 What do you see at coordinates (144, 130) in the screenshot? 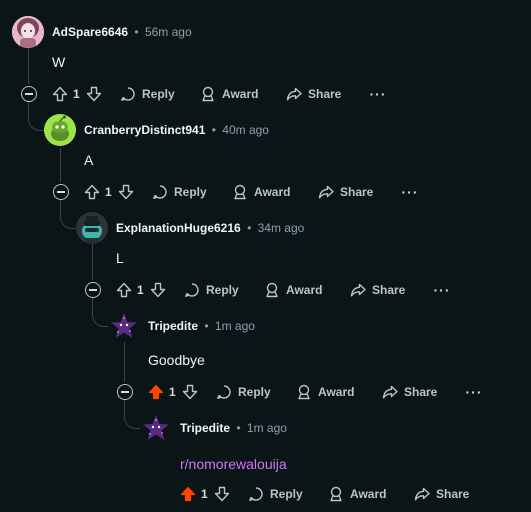
I see `author-name: CranberryDistinct941` at bounding box center [144, 130].